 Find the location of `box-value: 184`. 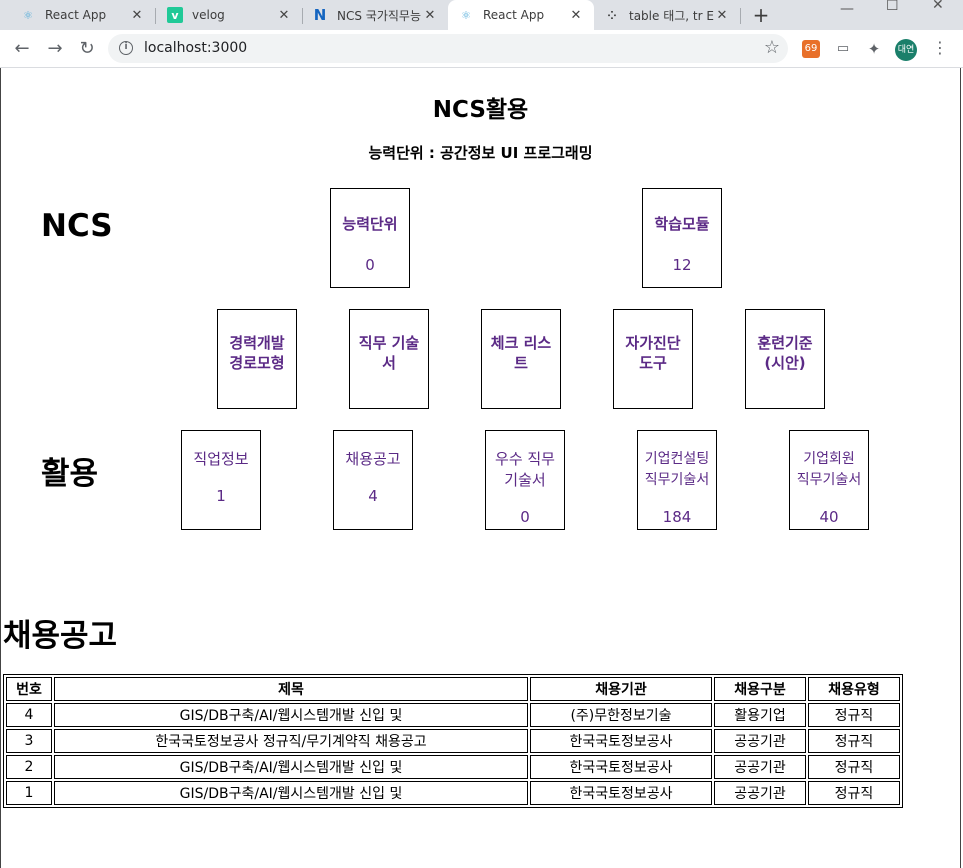

box-value: 184 is located at coordinates (677, 517).